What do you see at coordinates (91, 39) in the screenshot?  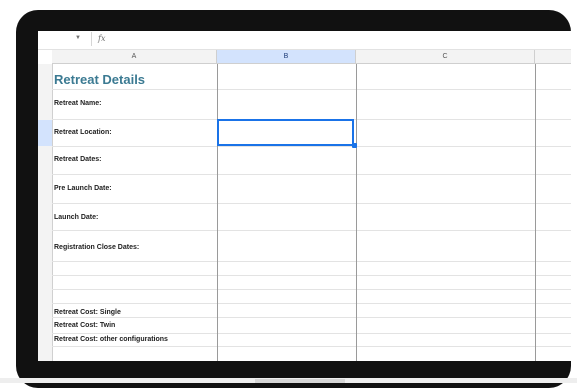 I see `formula-bar-divider` at bounding box center [91, 39].